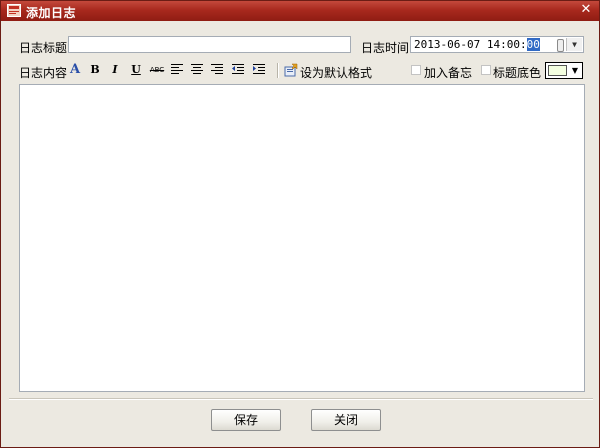 The image size is (600, 448). I want to click on log-content-label: 日志内容, so click(43, 73).